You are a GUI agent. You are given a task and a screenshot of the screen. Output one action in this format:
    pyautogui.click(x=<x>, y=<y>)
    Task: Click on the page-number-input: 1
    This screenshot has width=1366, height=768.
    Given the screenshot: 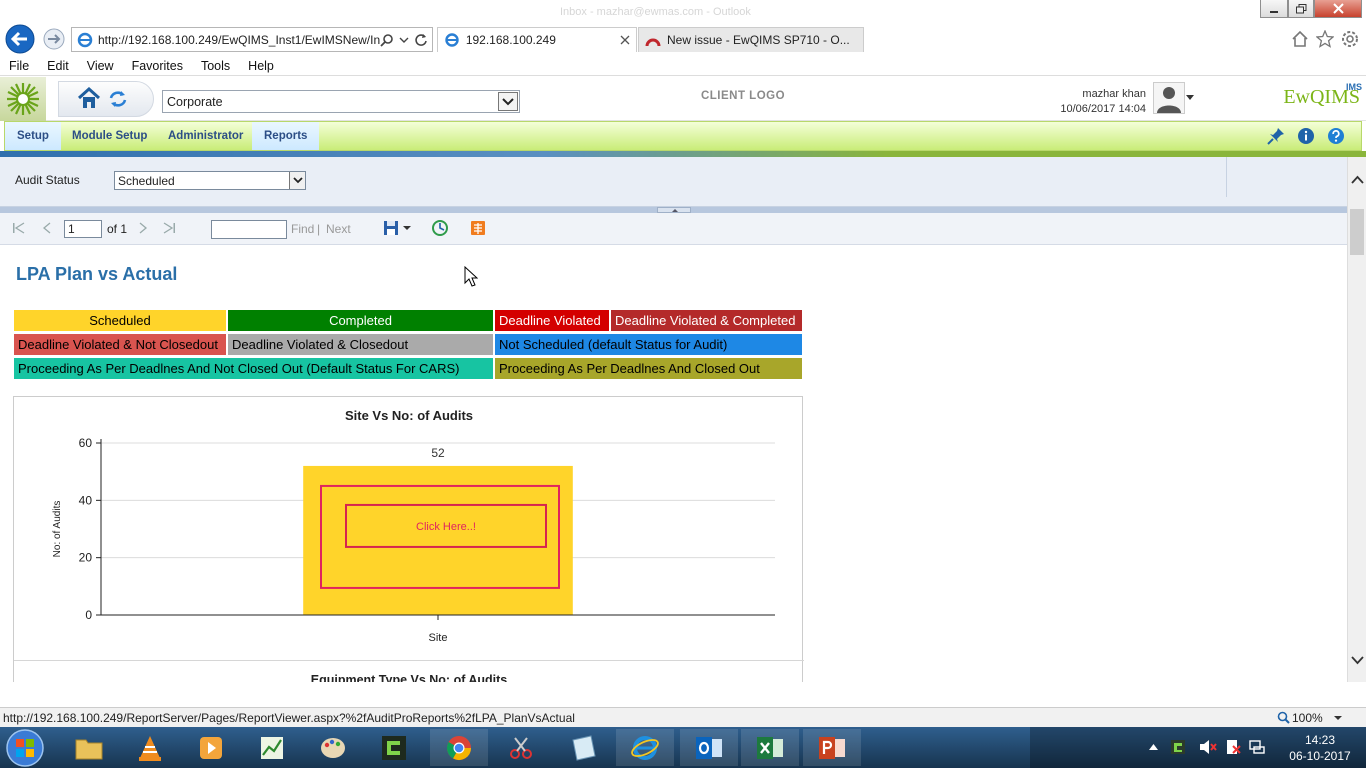 What is the action you would take?
    pyautogui.click(x=83, y=229)
    